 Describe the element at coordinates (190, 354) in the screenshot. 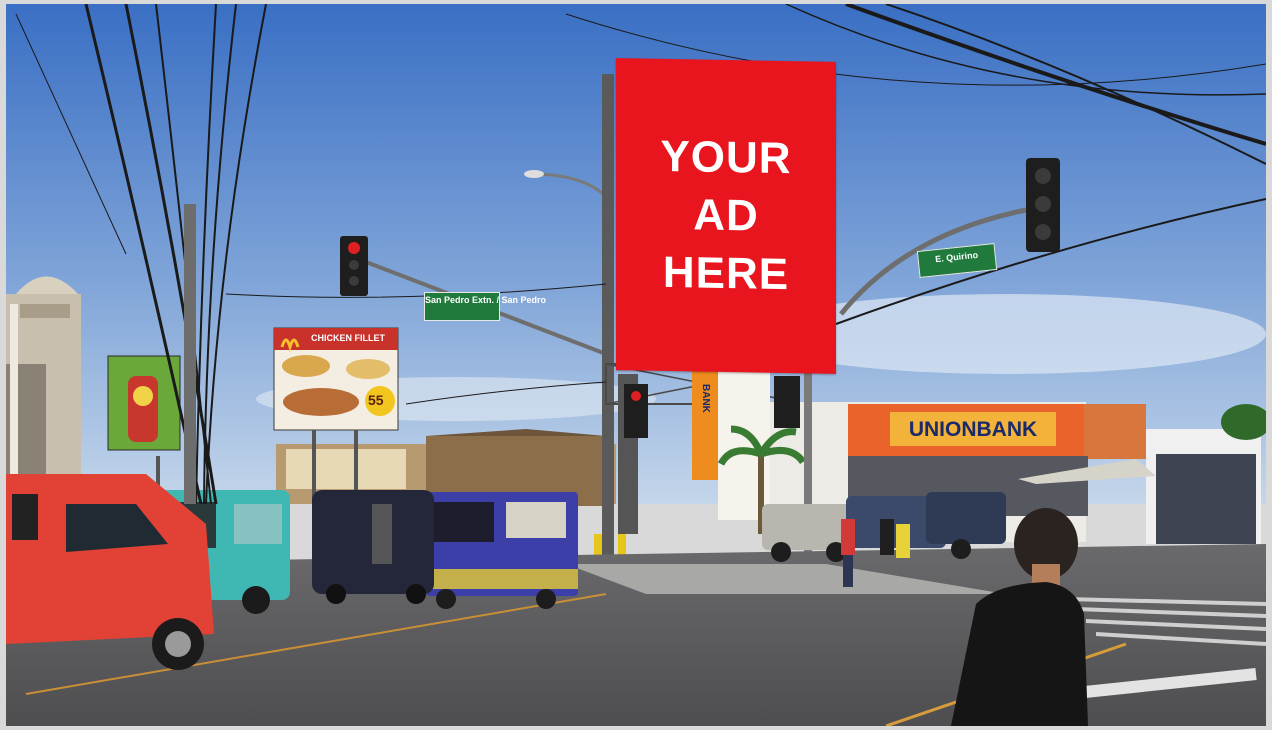

I see `utility-pole` at that location.